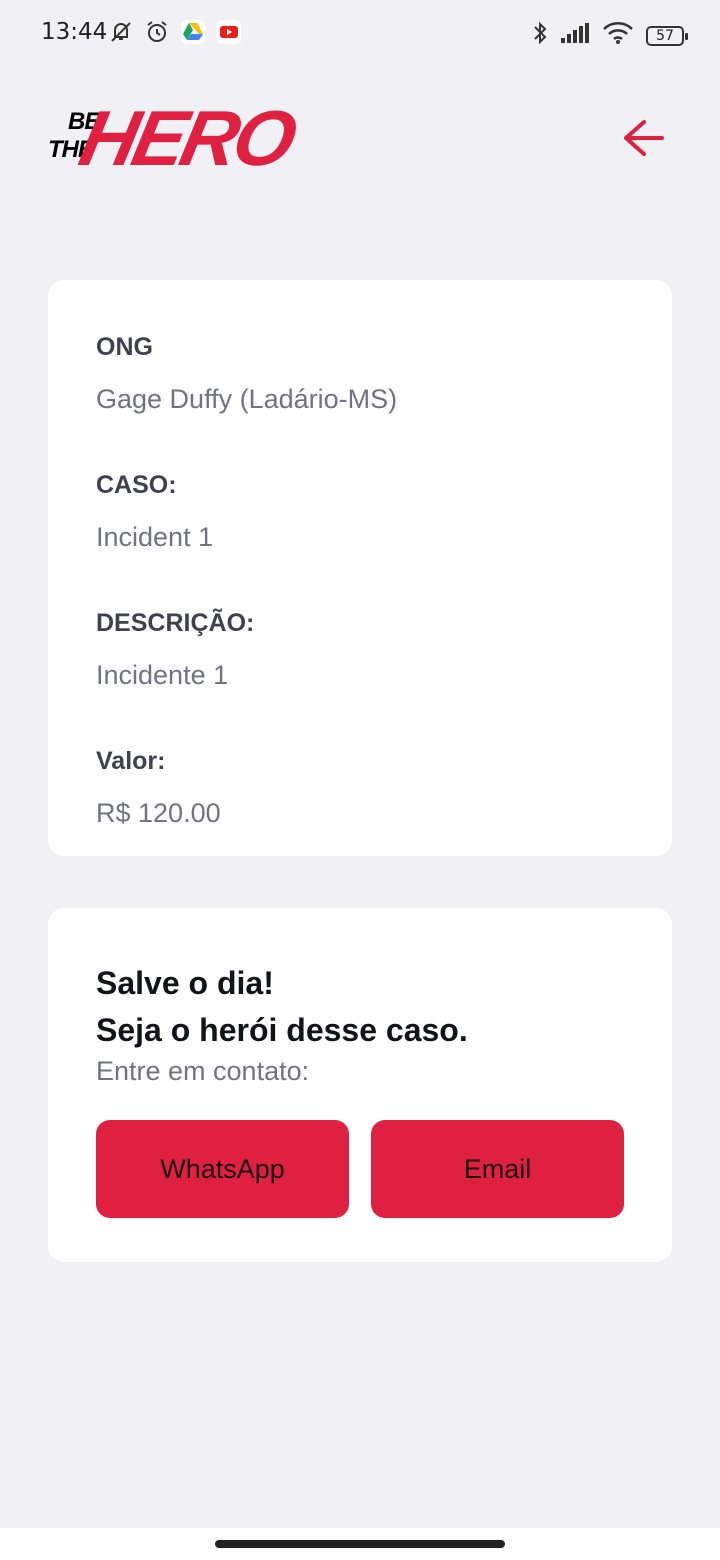 The height and width of the screenshot is (1560, 720). Describe the element at coordinates (497, 1169) in the screenshot. I see `email-button: Email` at that location.